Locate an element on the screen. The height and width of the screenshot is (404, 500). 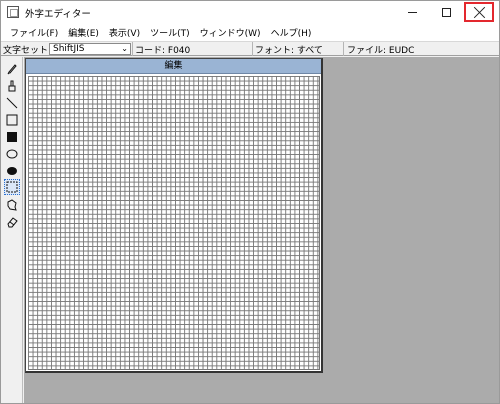
freeform-select-tool is located at coordinates (12, 205).